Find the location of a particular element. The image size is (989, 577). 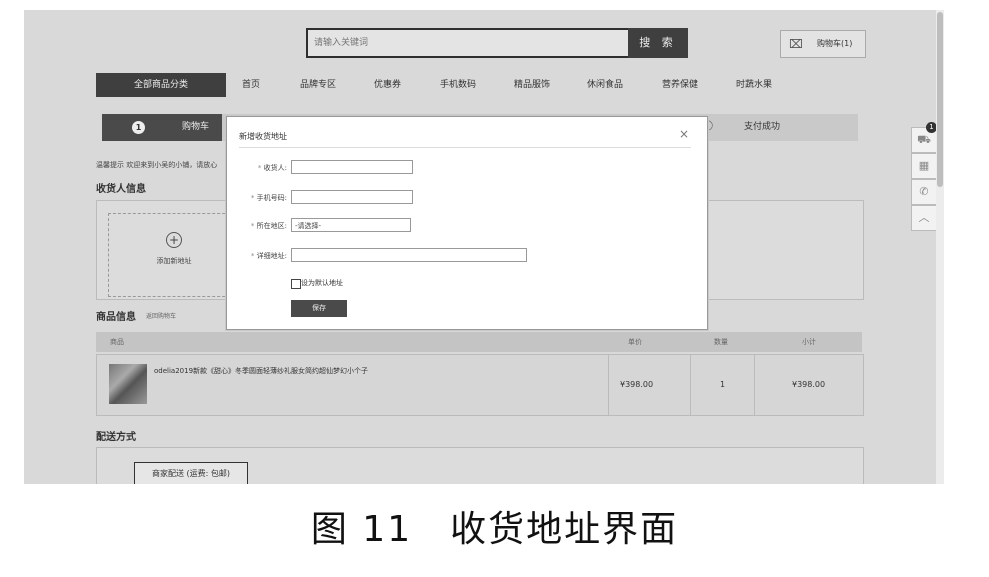

side-qrcode-button: ▦ is located at coordinates (923, 166).